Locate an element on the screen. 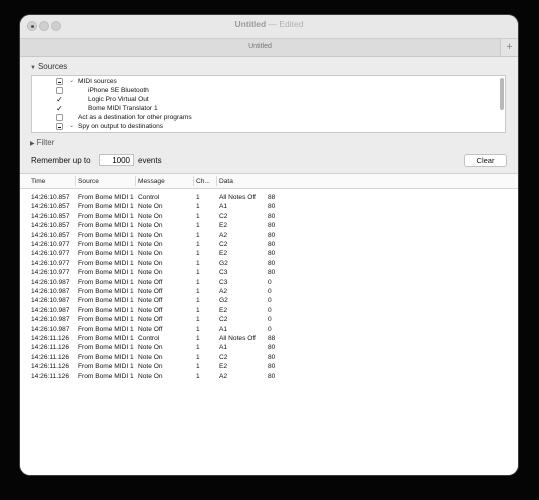 This screenshot has height=500, width=539. window-title-text: Untitled is located at coordinates (250, 24).